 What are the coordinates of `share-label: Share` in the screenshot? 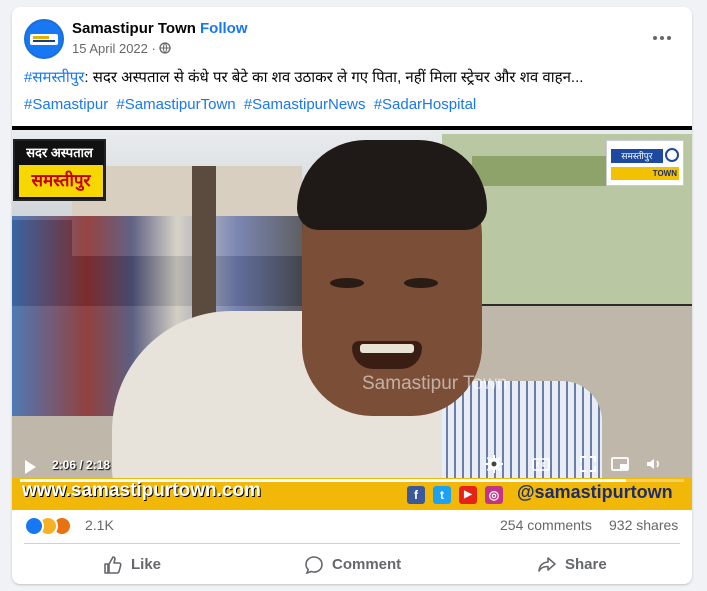 It's located at (586, 564).